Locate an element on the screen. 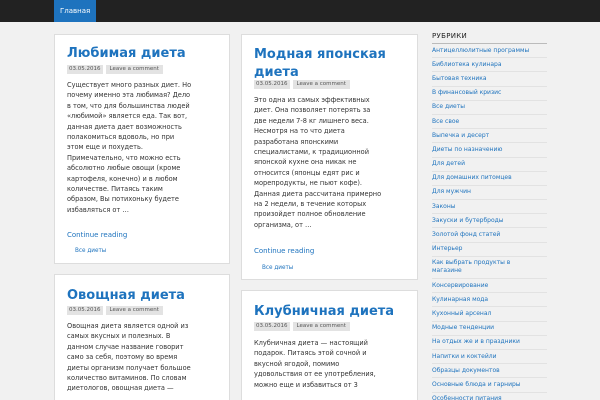 Image resolution: width=600 pixels, height=400 pixels. category-item: Консервирование is located at coordinates (489, 286).